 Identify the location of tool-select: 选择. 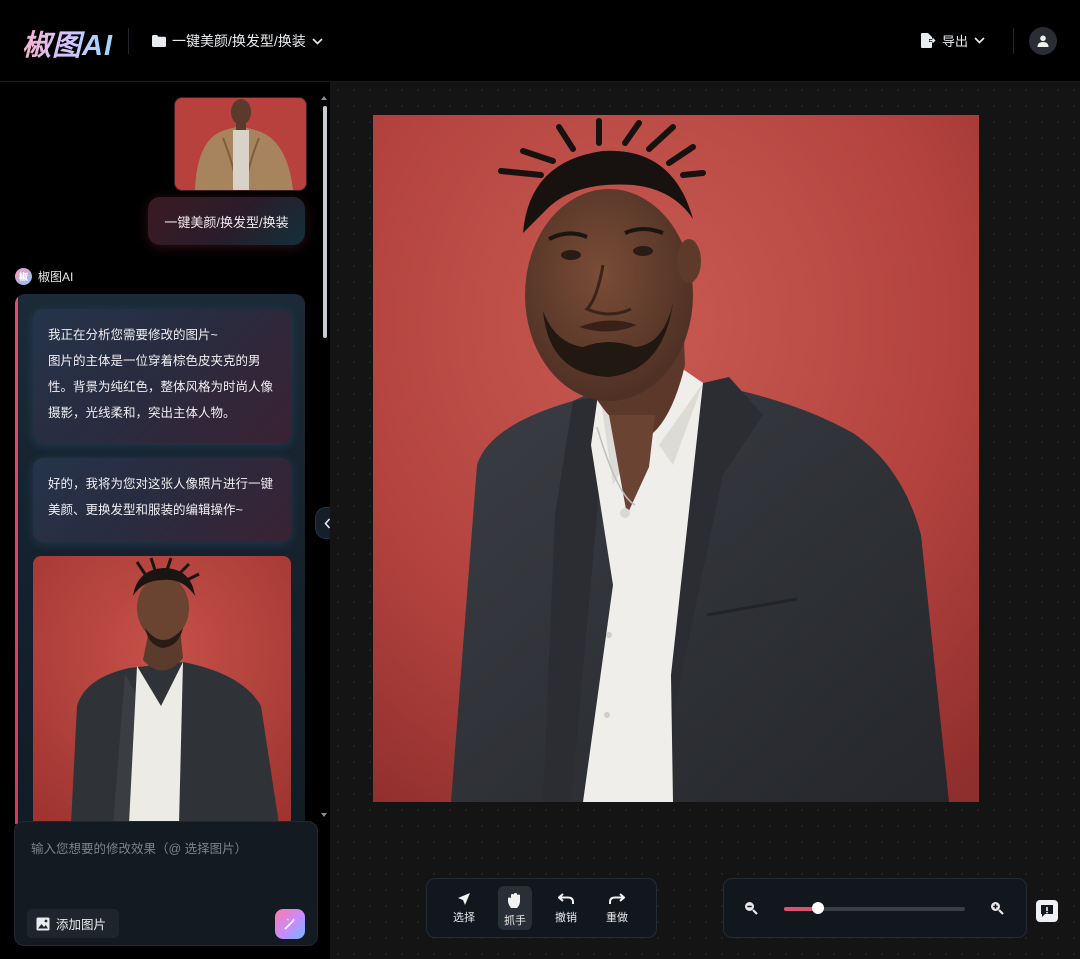
(464, 908).